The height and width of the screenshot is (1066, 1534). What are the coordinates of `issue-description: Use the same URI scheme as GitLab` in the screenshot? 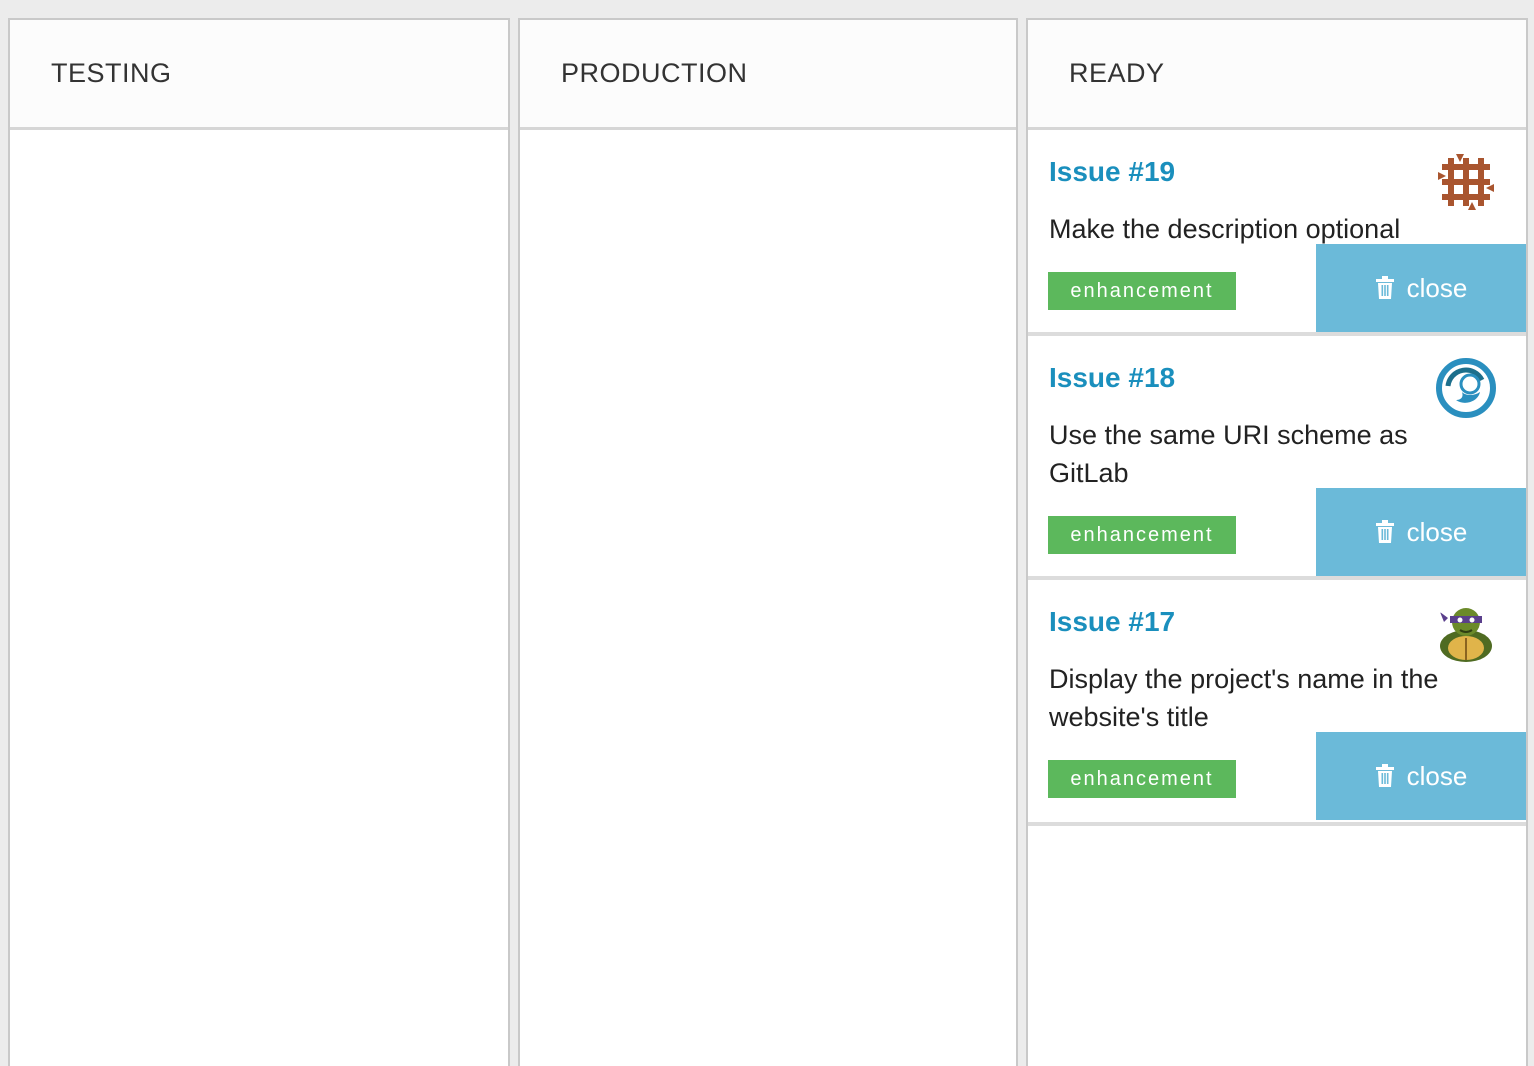 It's located at (1228, 454).